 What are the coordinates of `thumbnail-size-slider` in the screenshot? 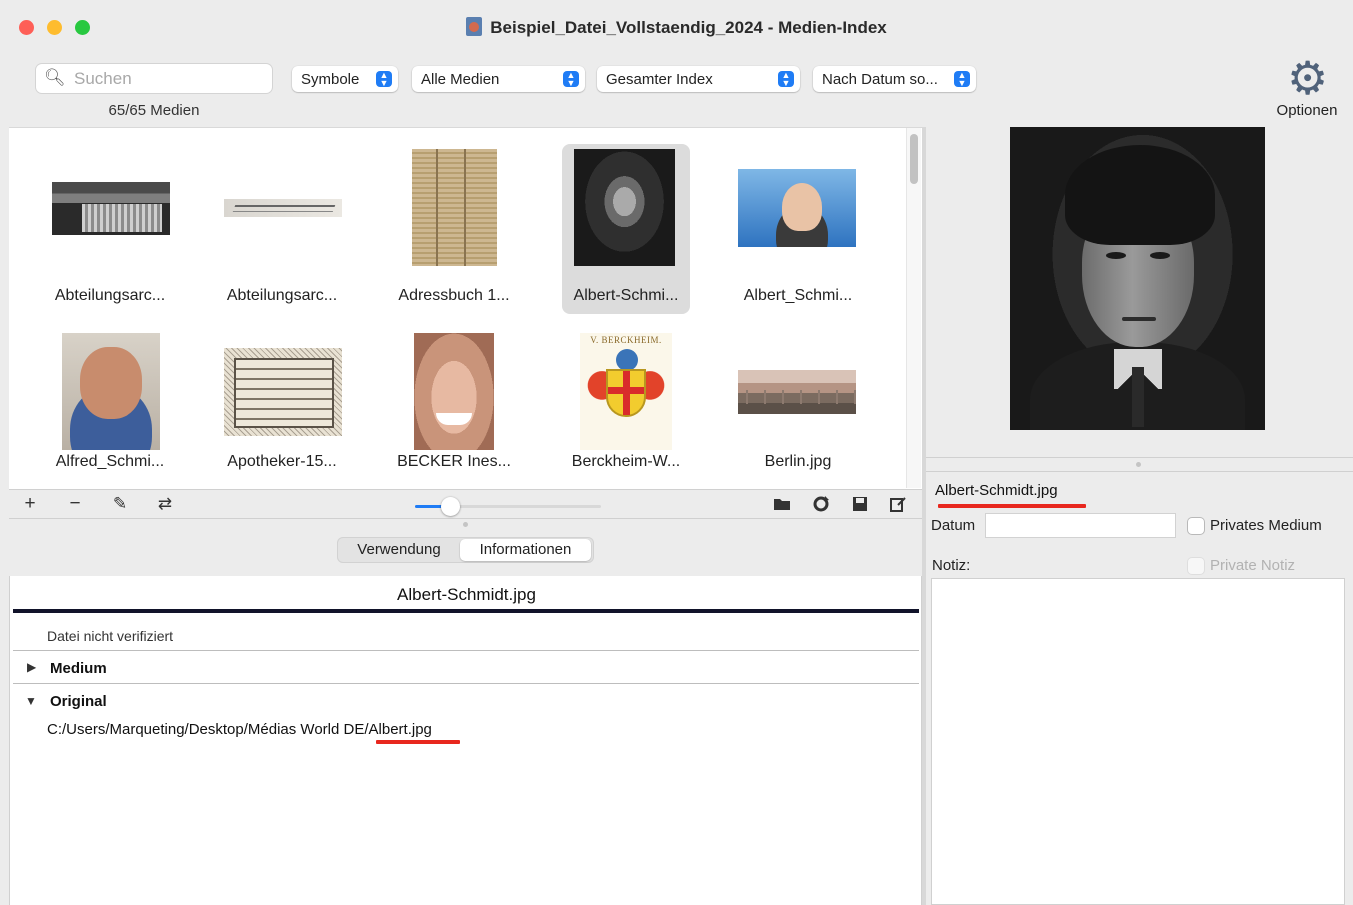 It's located at (508, 506).